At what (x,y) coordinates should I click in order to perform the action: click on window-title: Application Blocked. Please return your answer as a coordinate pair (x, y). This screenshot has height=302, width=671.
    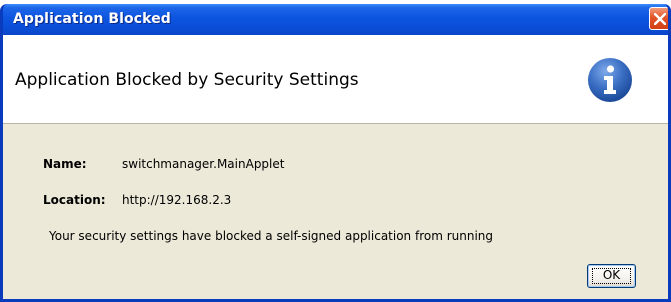
    Looking at the image, I should click on (92, 19).